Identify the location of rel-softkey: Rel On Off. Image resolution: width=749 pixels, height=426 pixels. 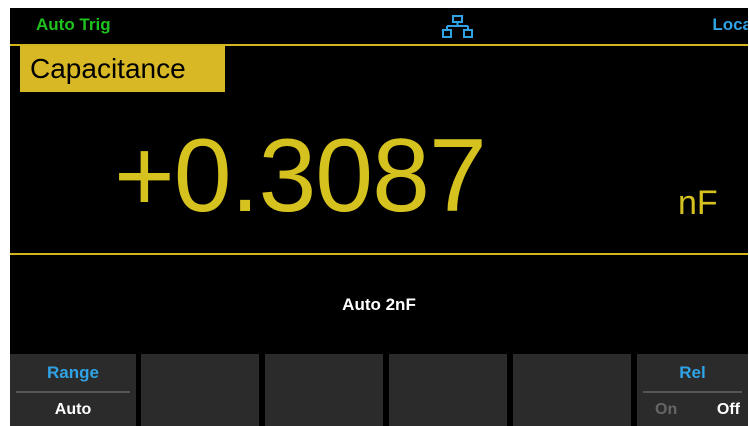
(692, 390).